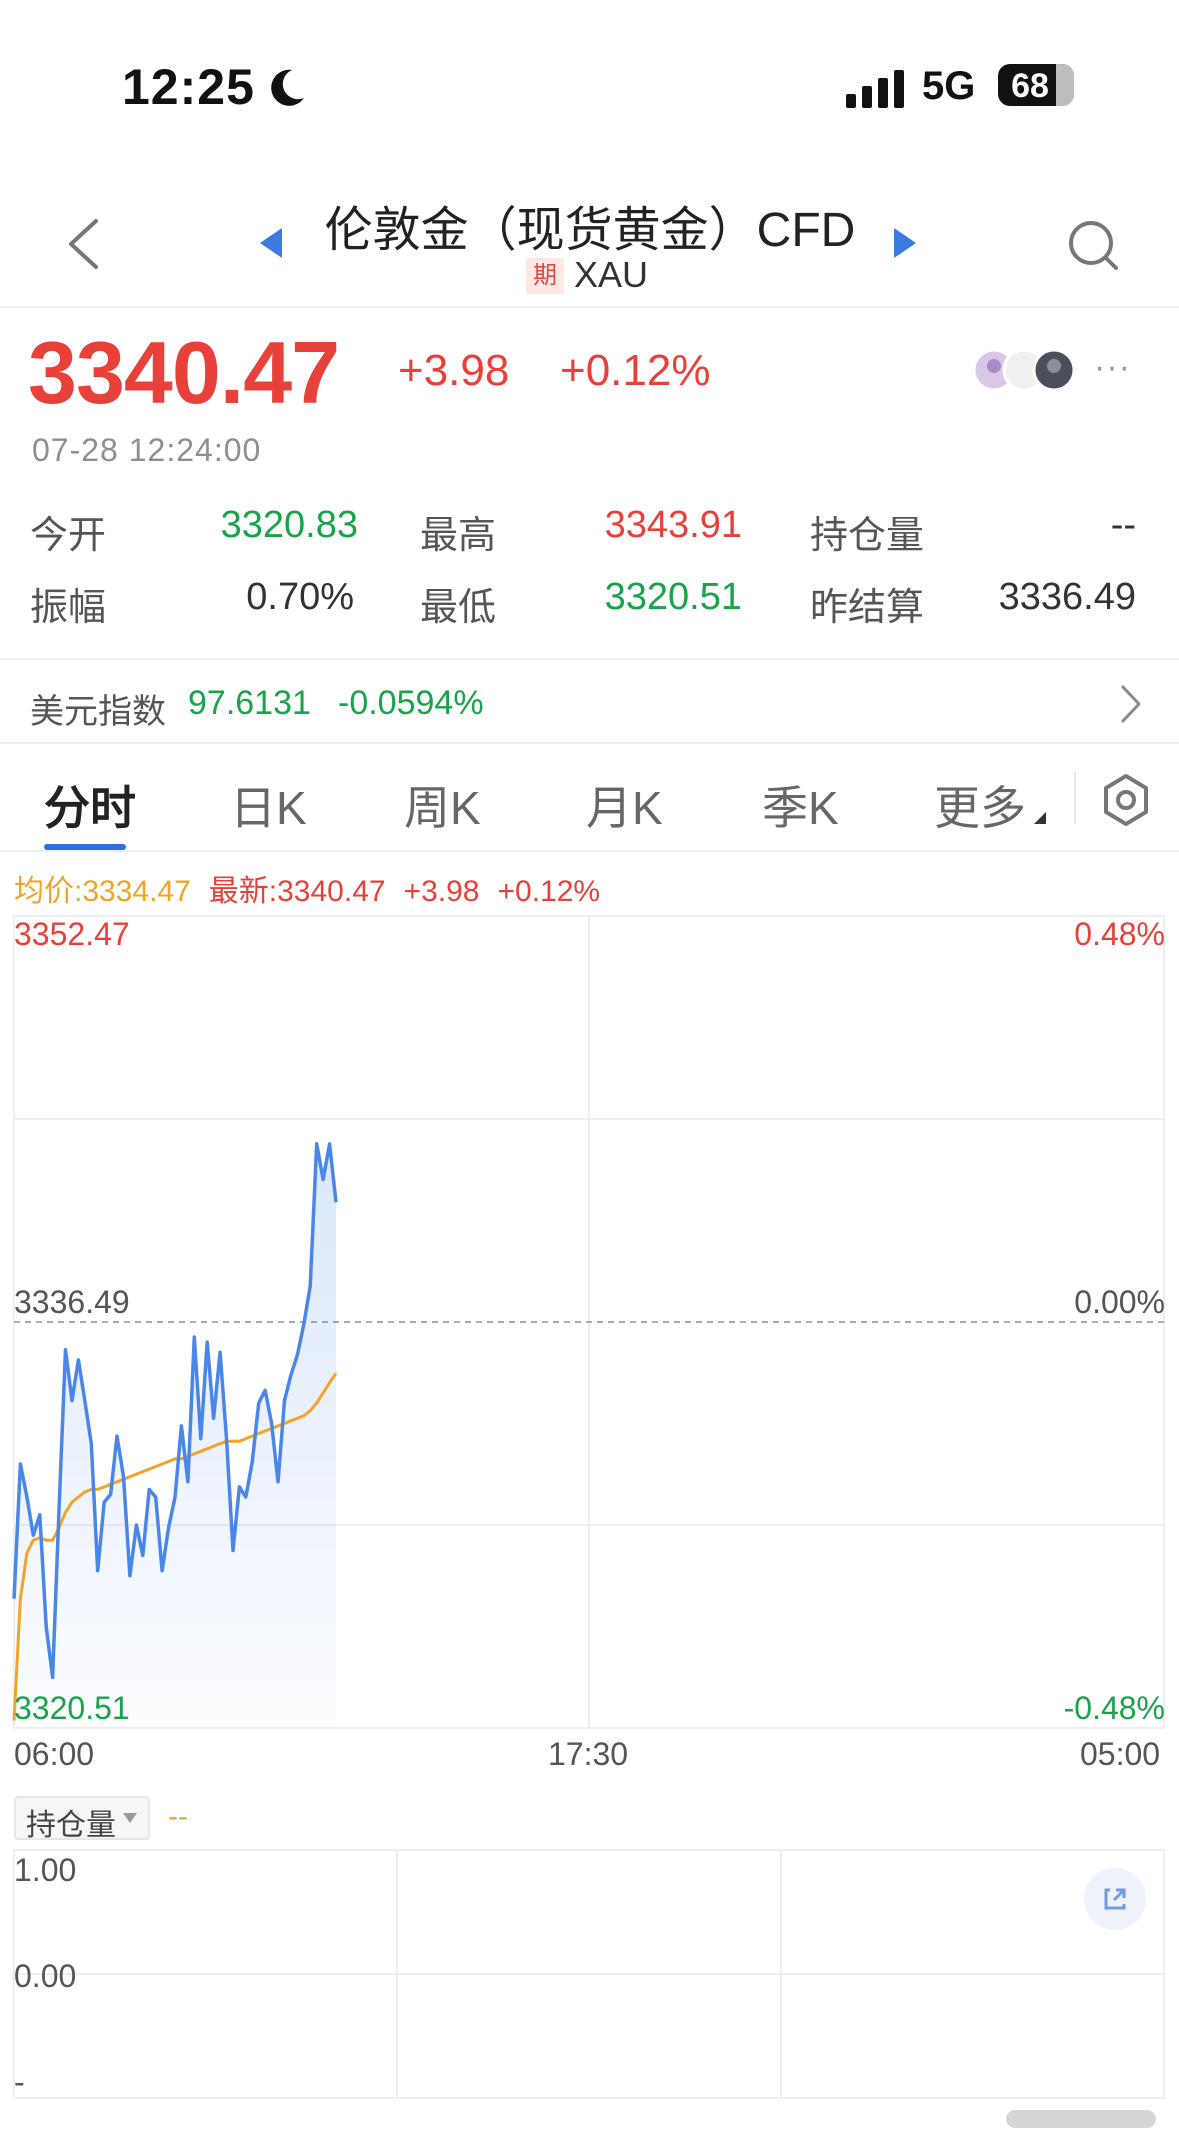 The image size is (1179, 2137). I want to click on x-tick-mid: 17:30, so click(588, 1754).